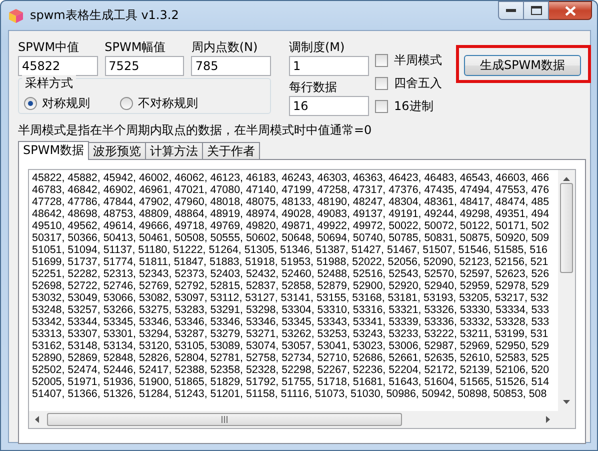  Describe the element at coordinates (566, 179) in the screenshot. I see `scroll-up-icon` at that location.